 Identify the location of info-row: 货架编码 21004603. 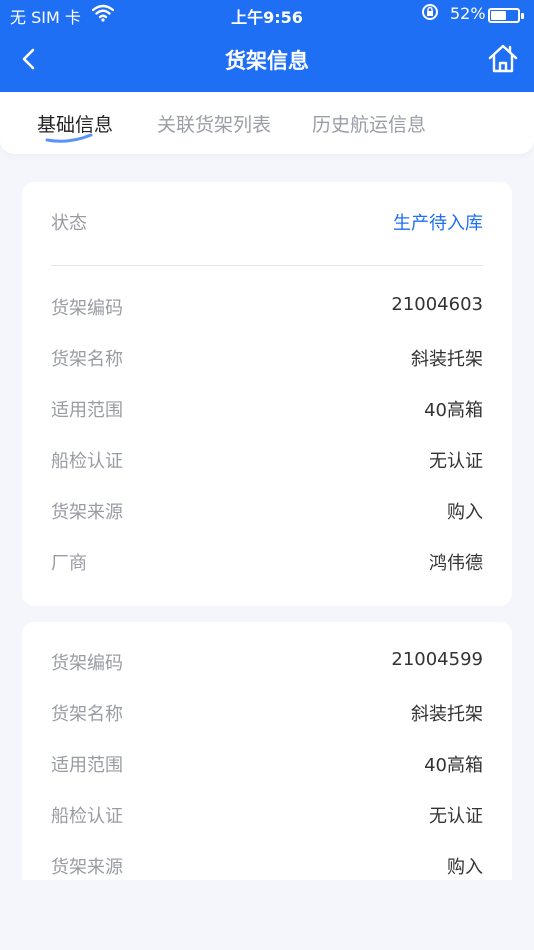
(267, 309).